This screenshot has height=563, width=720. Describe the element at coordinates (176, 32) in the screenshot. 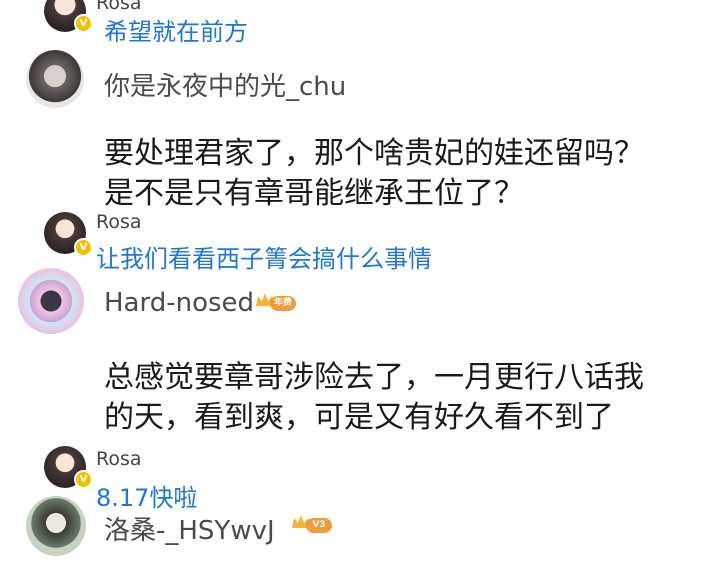

I see `reply-text: 希望就在前方` at that location.